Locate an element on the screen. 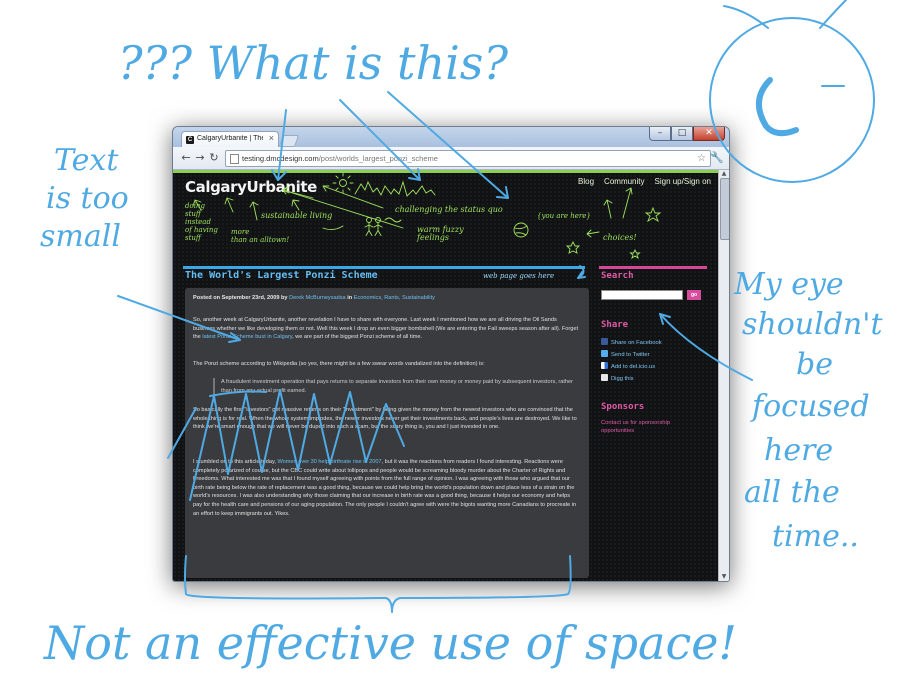 Image resolution: width=900 pixels, height=700 pixels. annotation-eye-4: focused is located at coordinates (811, 406).